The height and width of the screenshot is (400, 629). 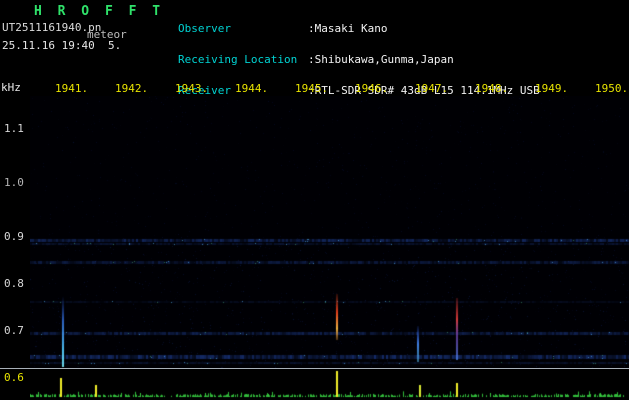 What do you see at coordinates (14, 377) in the screenshot?
I see `frequency-tick-label: 0.6` at bounding box center [14, 377].